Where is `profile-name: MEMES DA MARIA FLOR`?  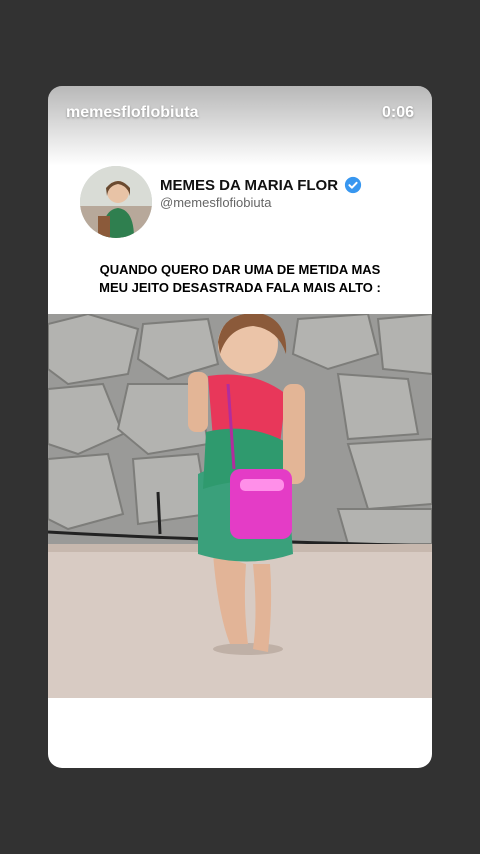
profile-name: MEMES DA MARIA FLOR is located at coordinates (261, 185).